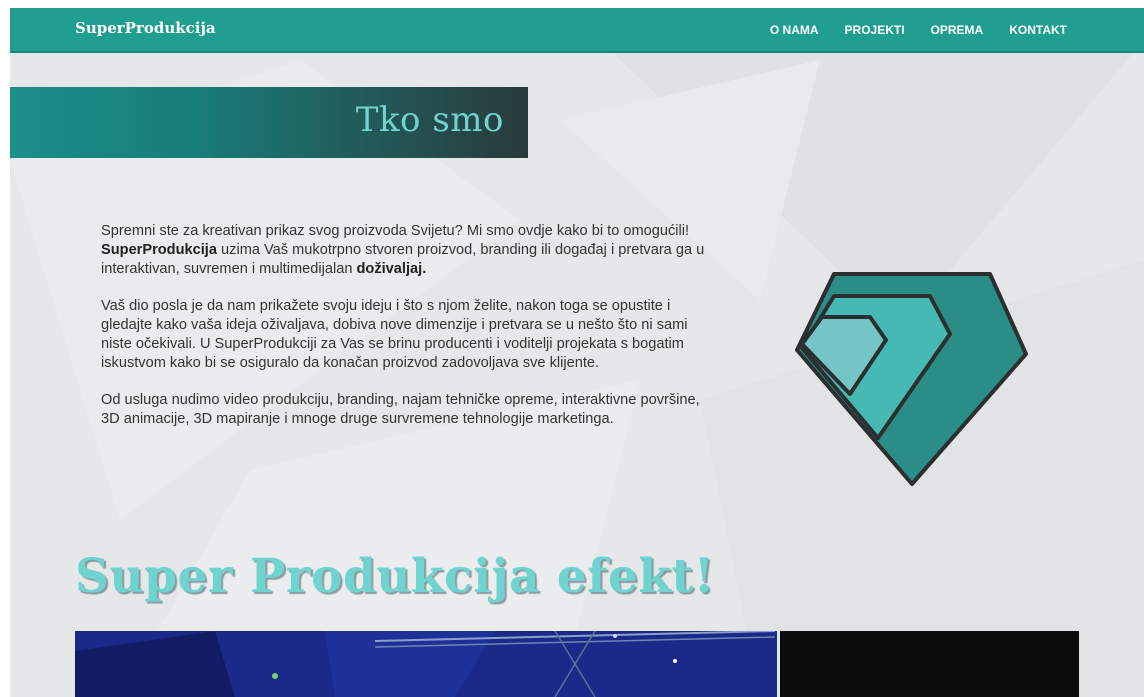  What do you see at coordinates (269, 122) in the screenshot?
I see `section-title-banner: Tko smo` at bounding box center [269, 122].